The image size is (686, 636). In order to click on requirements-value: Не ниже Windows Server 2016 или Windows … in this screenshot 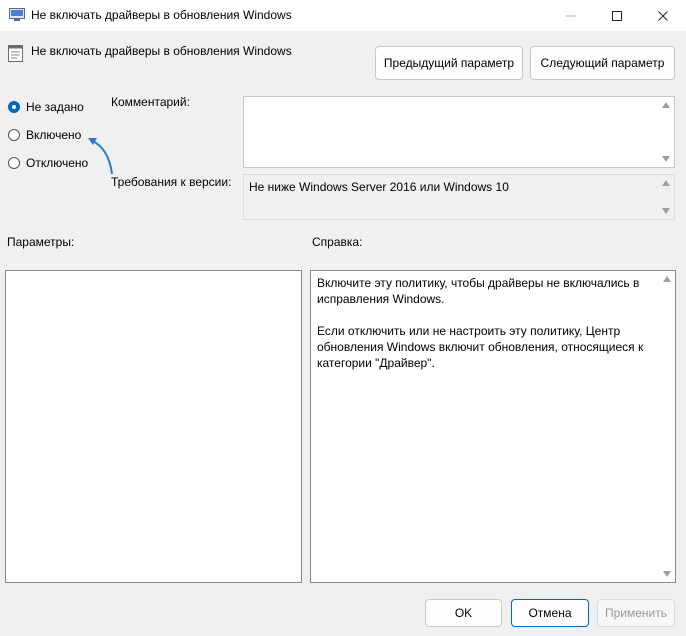, I will do `click(379, 187)`.